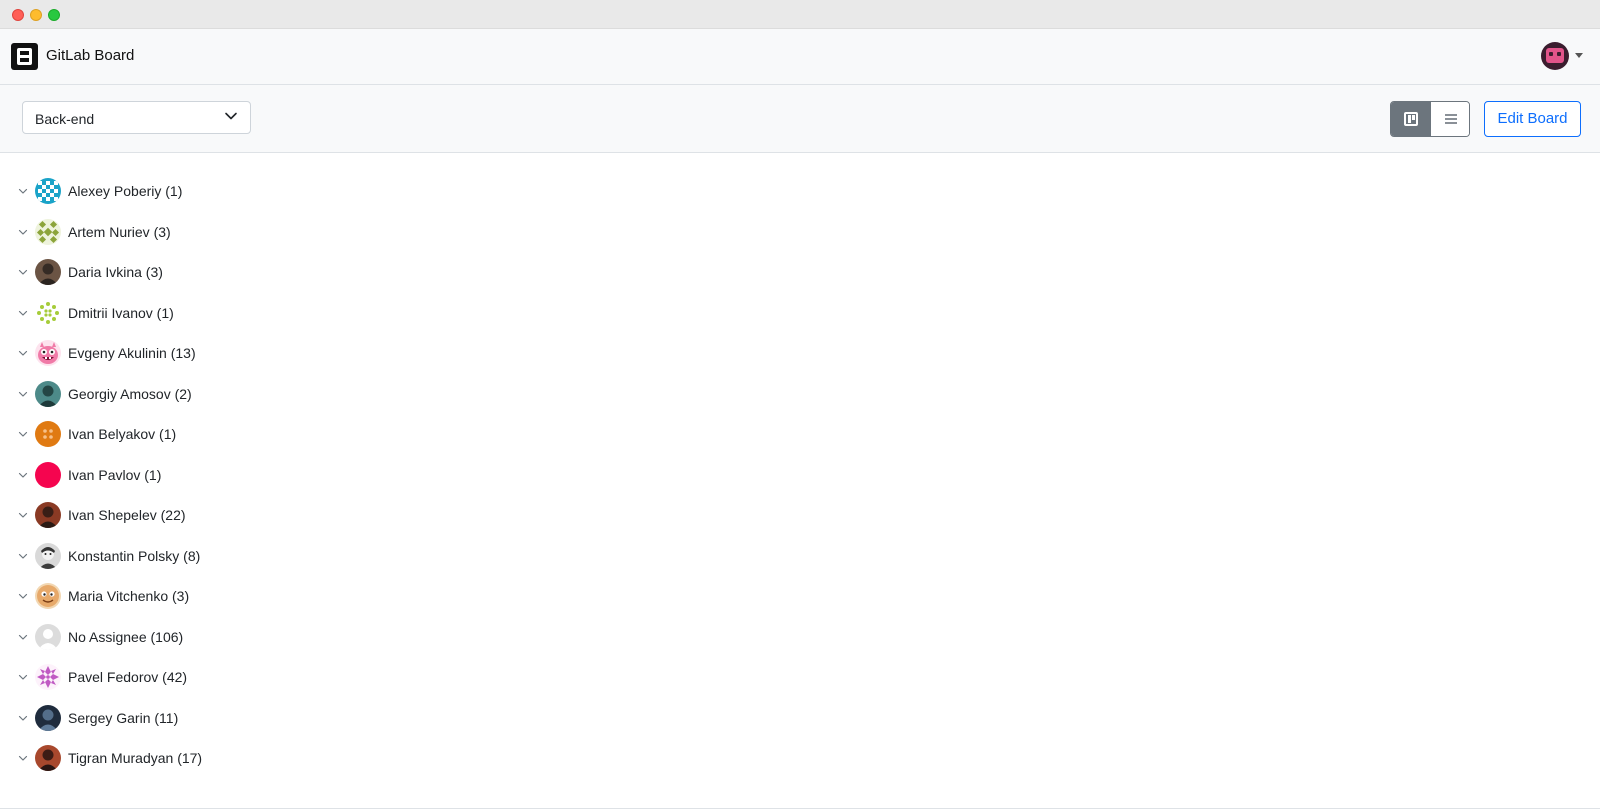 Image resolution: width=1600 pixels, height=810 pixels. What do you see at coordinates (115, 272) in the screenshot?
I see `assignee-name: Daria Ivkina (3)` at bounding box center [115, 272].